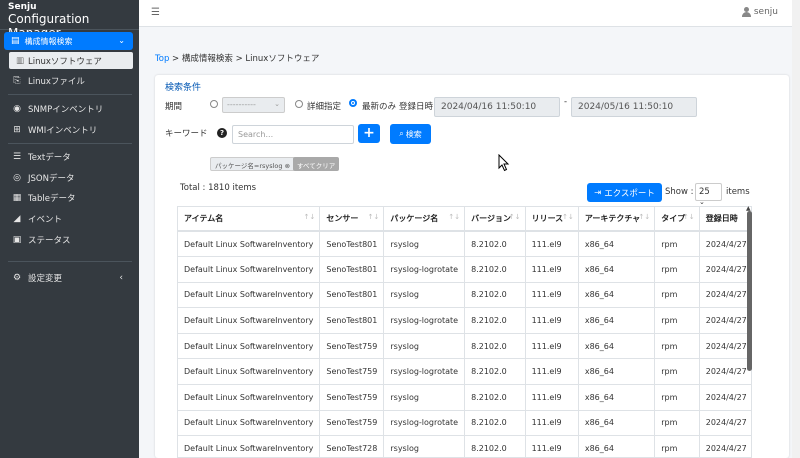 This screenshot has width=800, height=458. Describe the element at coordinates (796, 229) in the screenshot. I see `page-scrollbar` at that location.